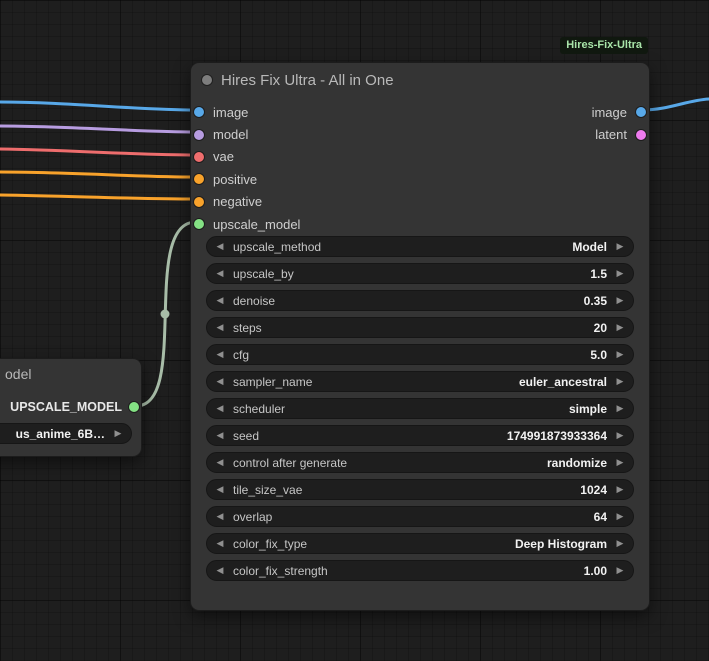 The image size is (709, 661). Describe the element at coordinates (270, 543) in the screenshot. I see `widget-label: color_fix_type` at that location.